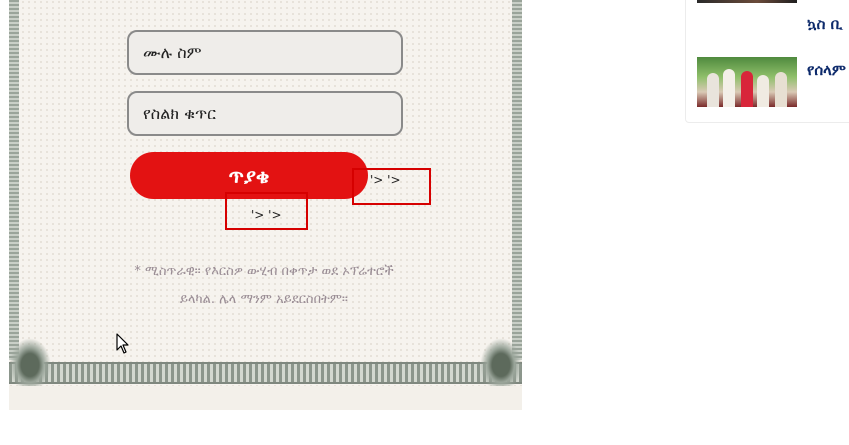 Image resolution: width=849 pixels, height=445 pixels. What do you see at coordinates (265, 398) in the screenshot?
I see `panel-footer` at bounding box center [265, 398].